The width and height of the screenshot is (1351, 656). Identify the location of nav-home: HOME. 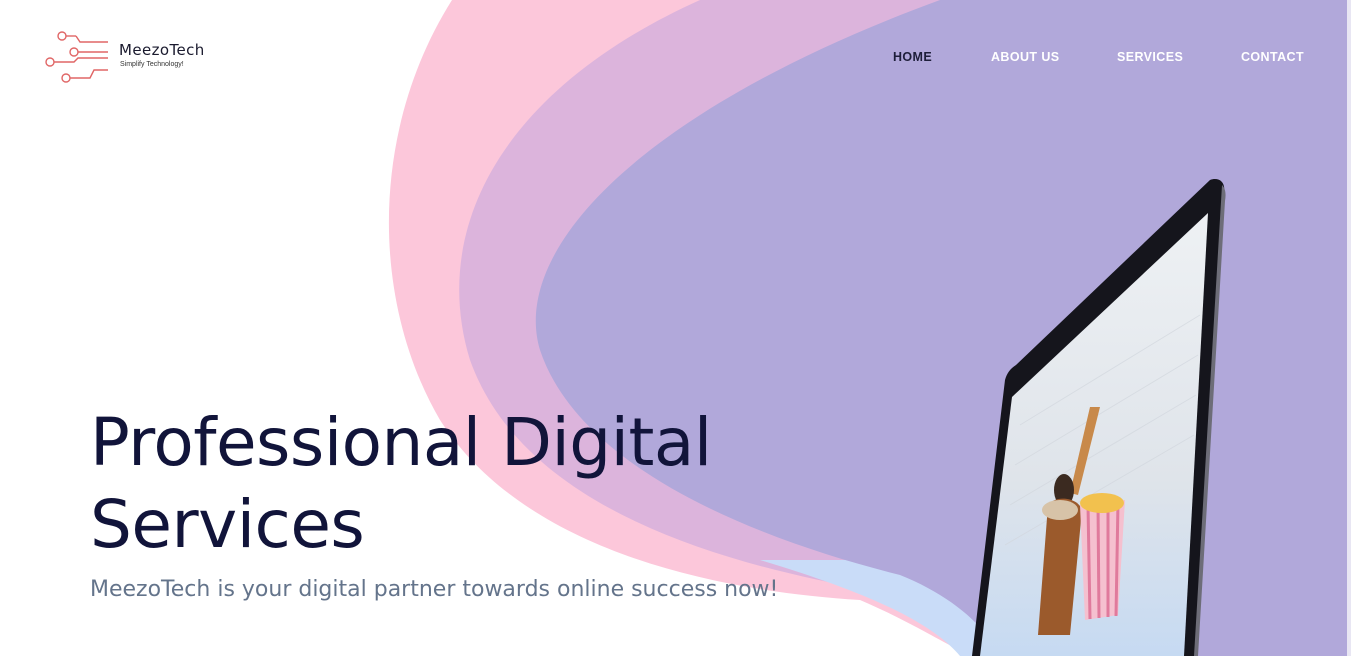
(912, 57).